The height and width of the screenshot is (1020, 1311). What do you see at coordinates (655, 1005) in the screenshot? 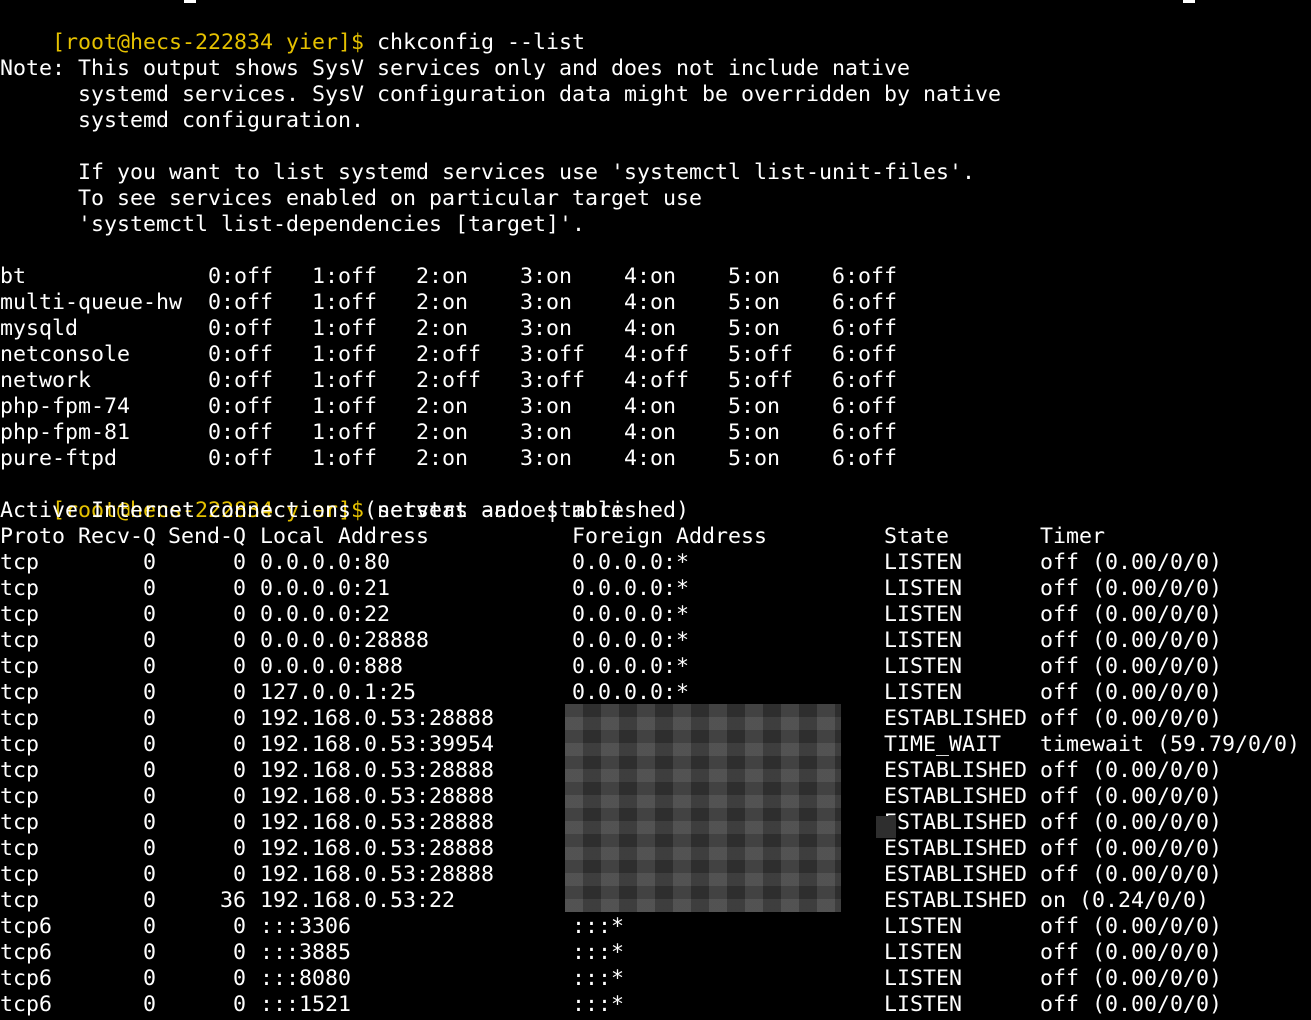
I see `connection-row: tcp6 0 0:::1521:::* LISTEN off (0.00/0/0)` at bounding box center [655, 1005].